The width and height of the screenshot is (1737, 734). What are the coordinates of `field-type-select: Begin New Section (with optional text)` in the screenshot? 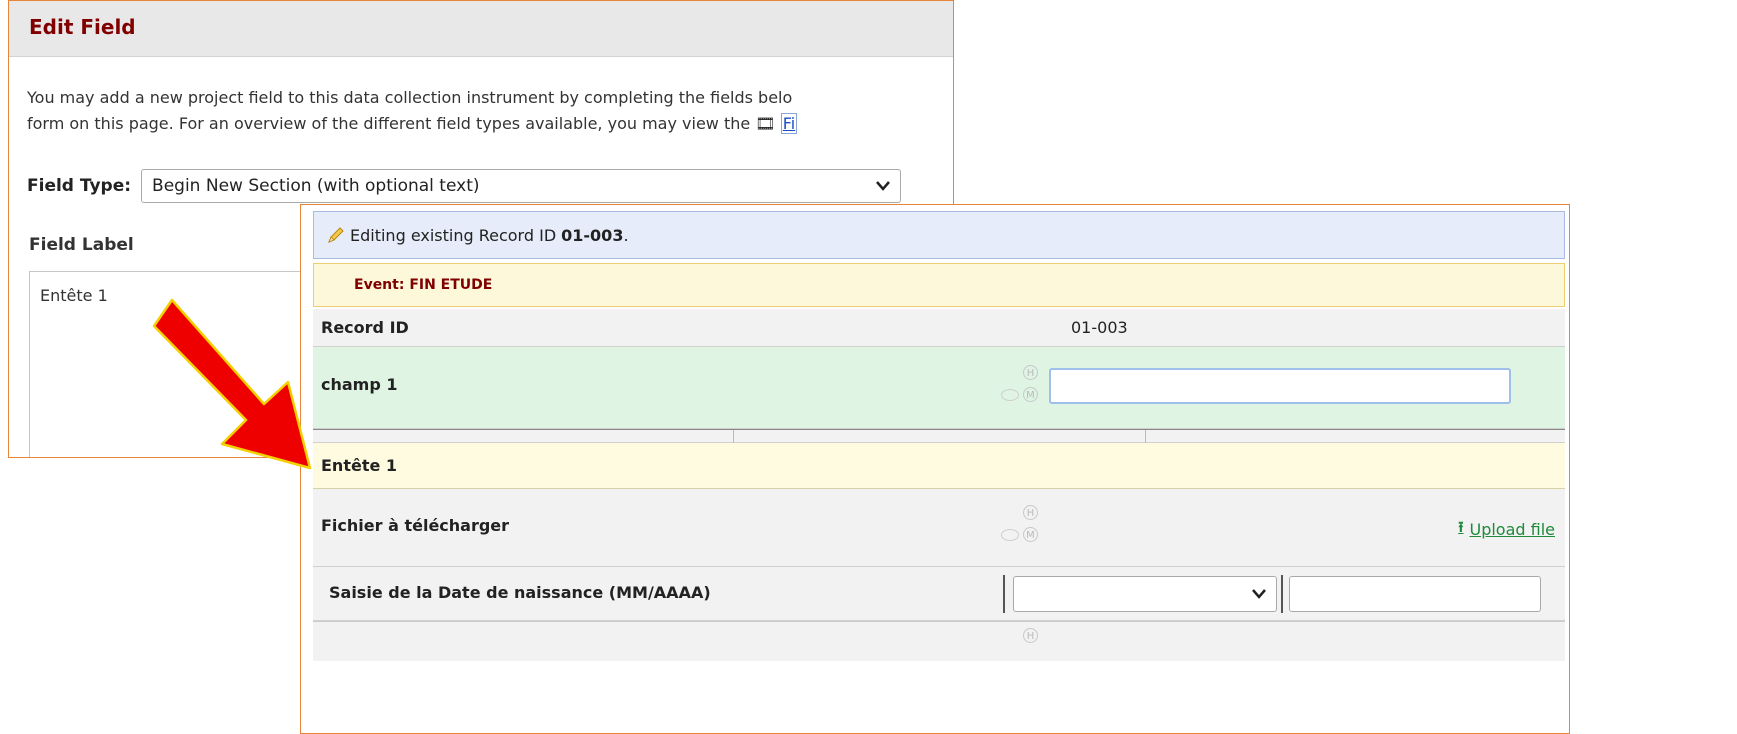 It's located at (521, 186).